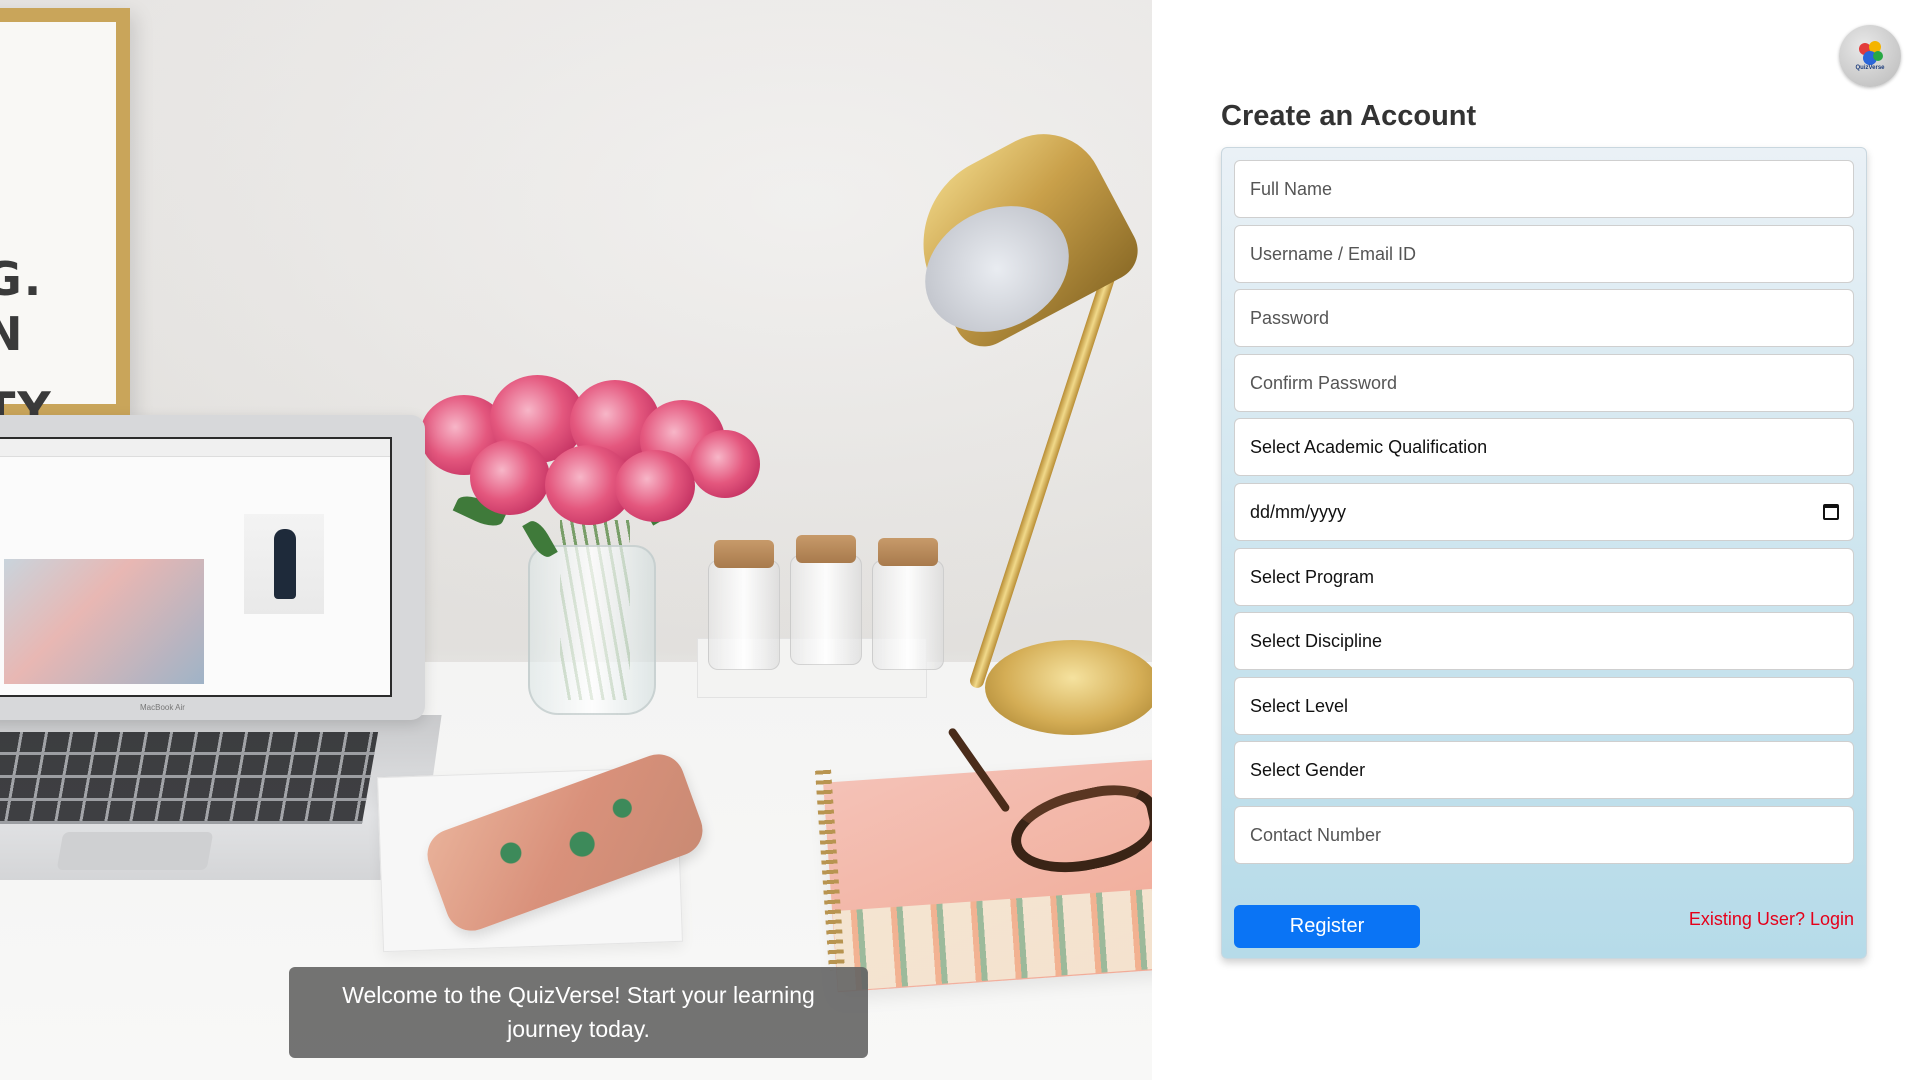 The image size is (1920, 1080). Describe the element at coordinates (1068, 687) in the screenshot. I see `lamp-base` at that location.